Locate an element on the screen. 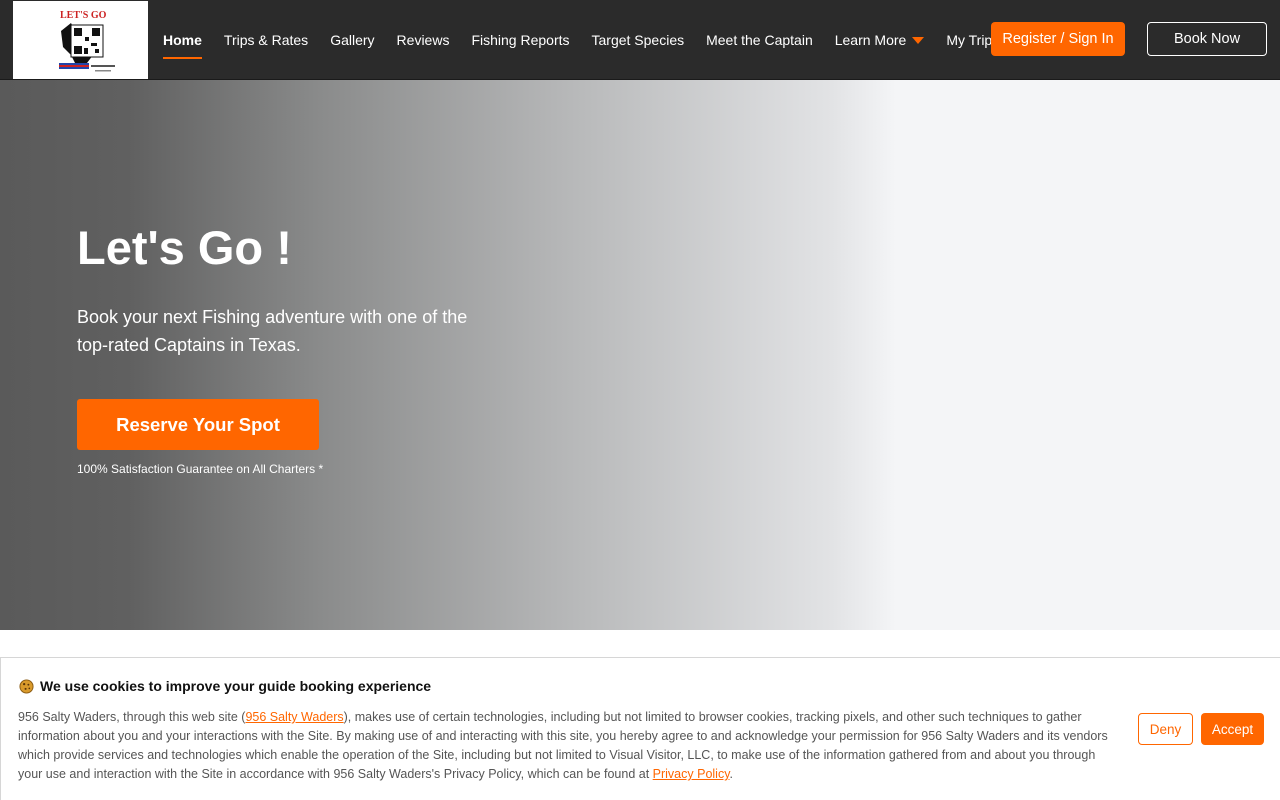 This screenshot has width=1280, height=800. site-logo: LET'S GO is located at coordinates (80, 40).